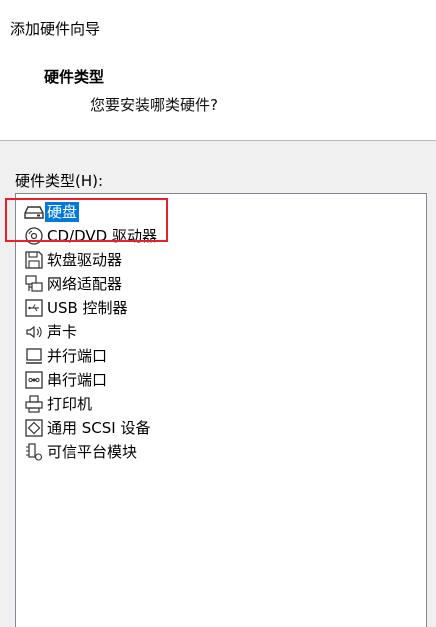 This screenshot has width=436, height=627. What do you see at coordinates (34, 236) in the screenshot?
I see `cd-dvd-icon` at bounding box center [34, 236].